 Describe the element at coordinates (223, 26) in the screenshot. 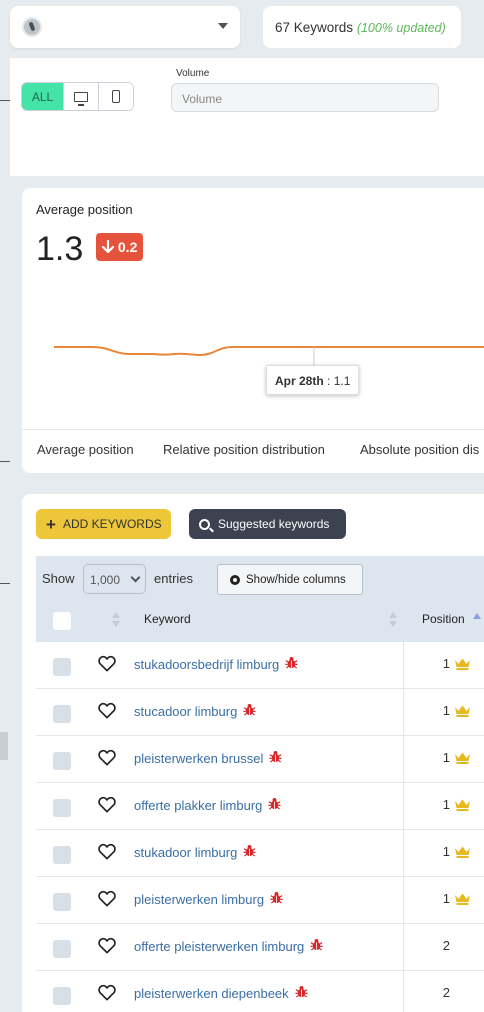

I see `caret-down-icon` at that location.